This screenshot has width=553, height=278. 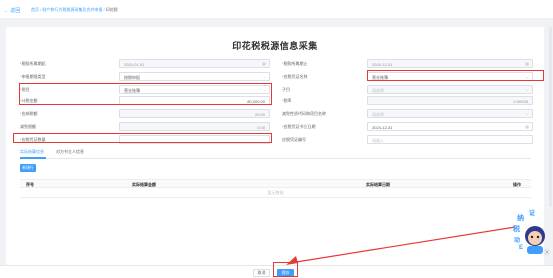 I want to click on highlight-box-save, so click(x=285, y=269).